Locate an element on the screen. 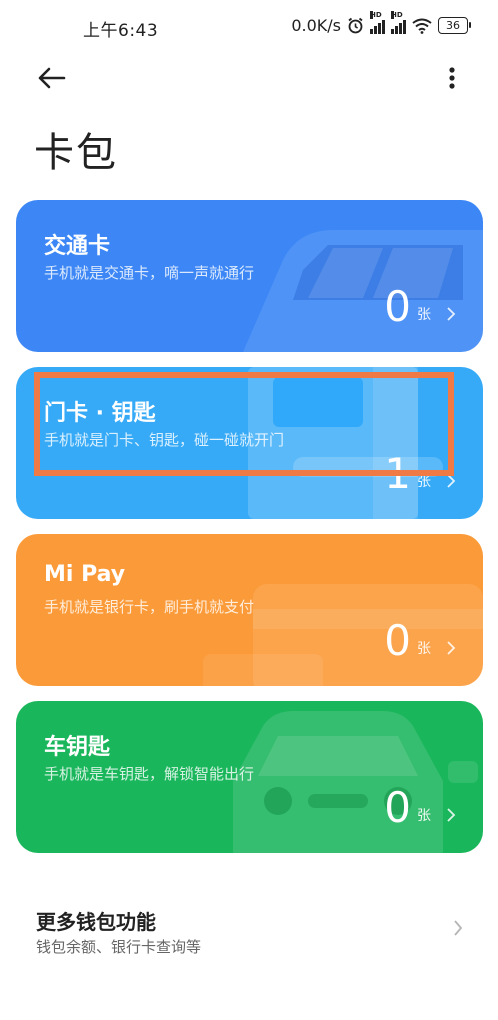  mi-pay-card: Mi Pay 手机就是银行卡，刷手机就支付 0 张 is located at coordinates (249, 610).